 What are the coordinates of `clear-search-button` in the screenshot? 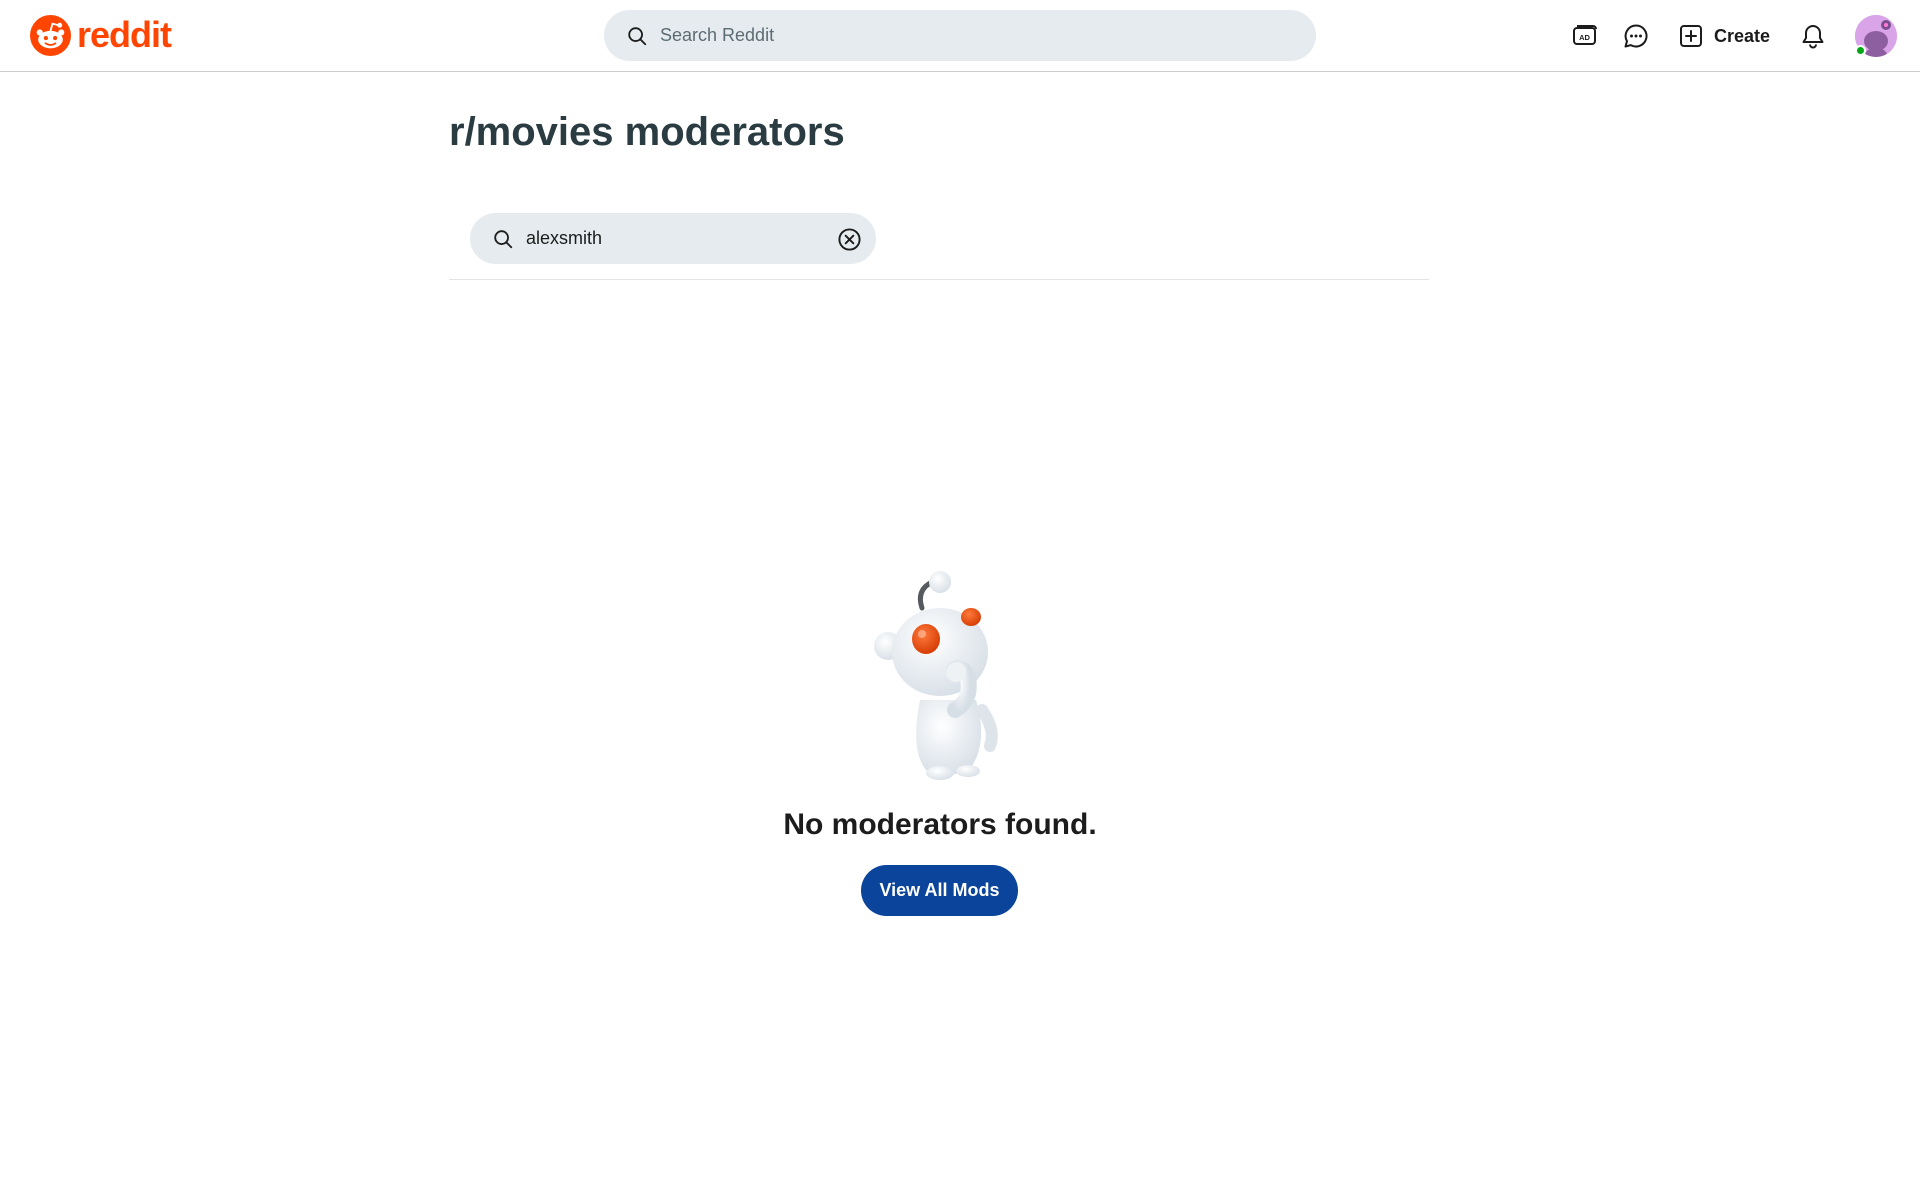 It's located at (849, 239).